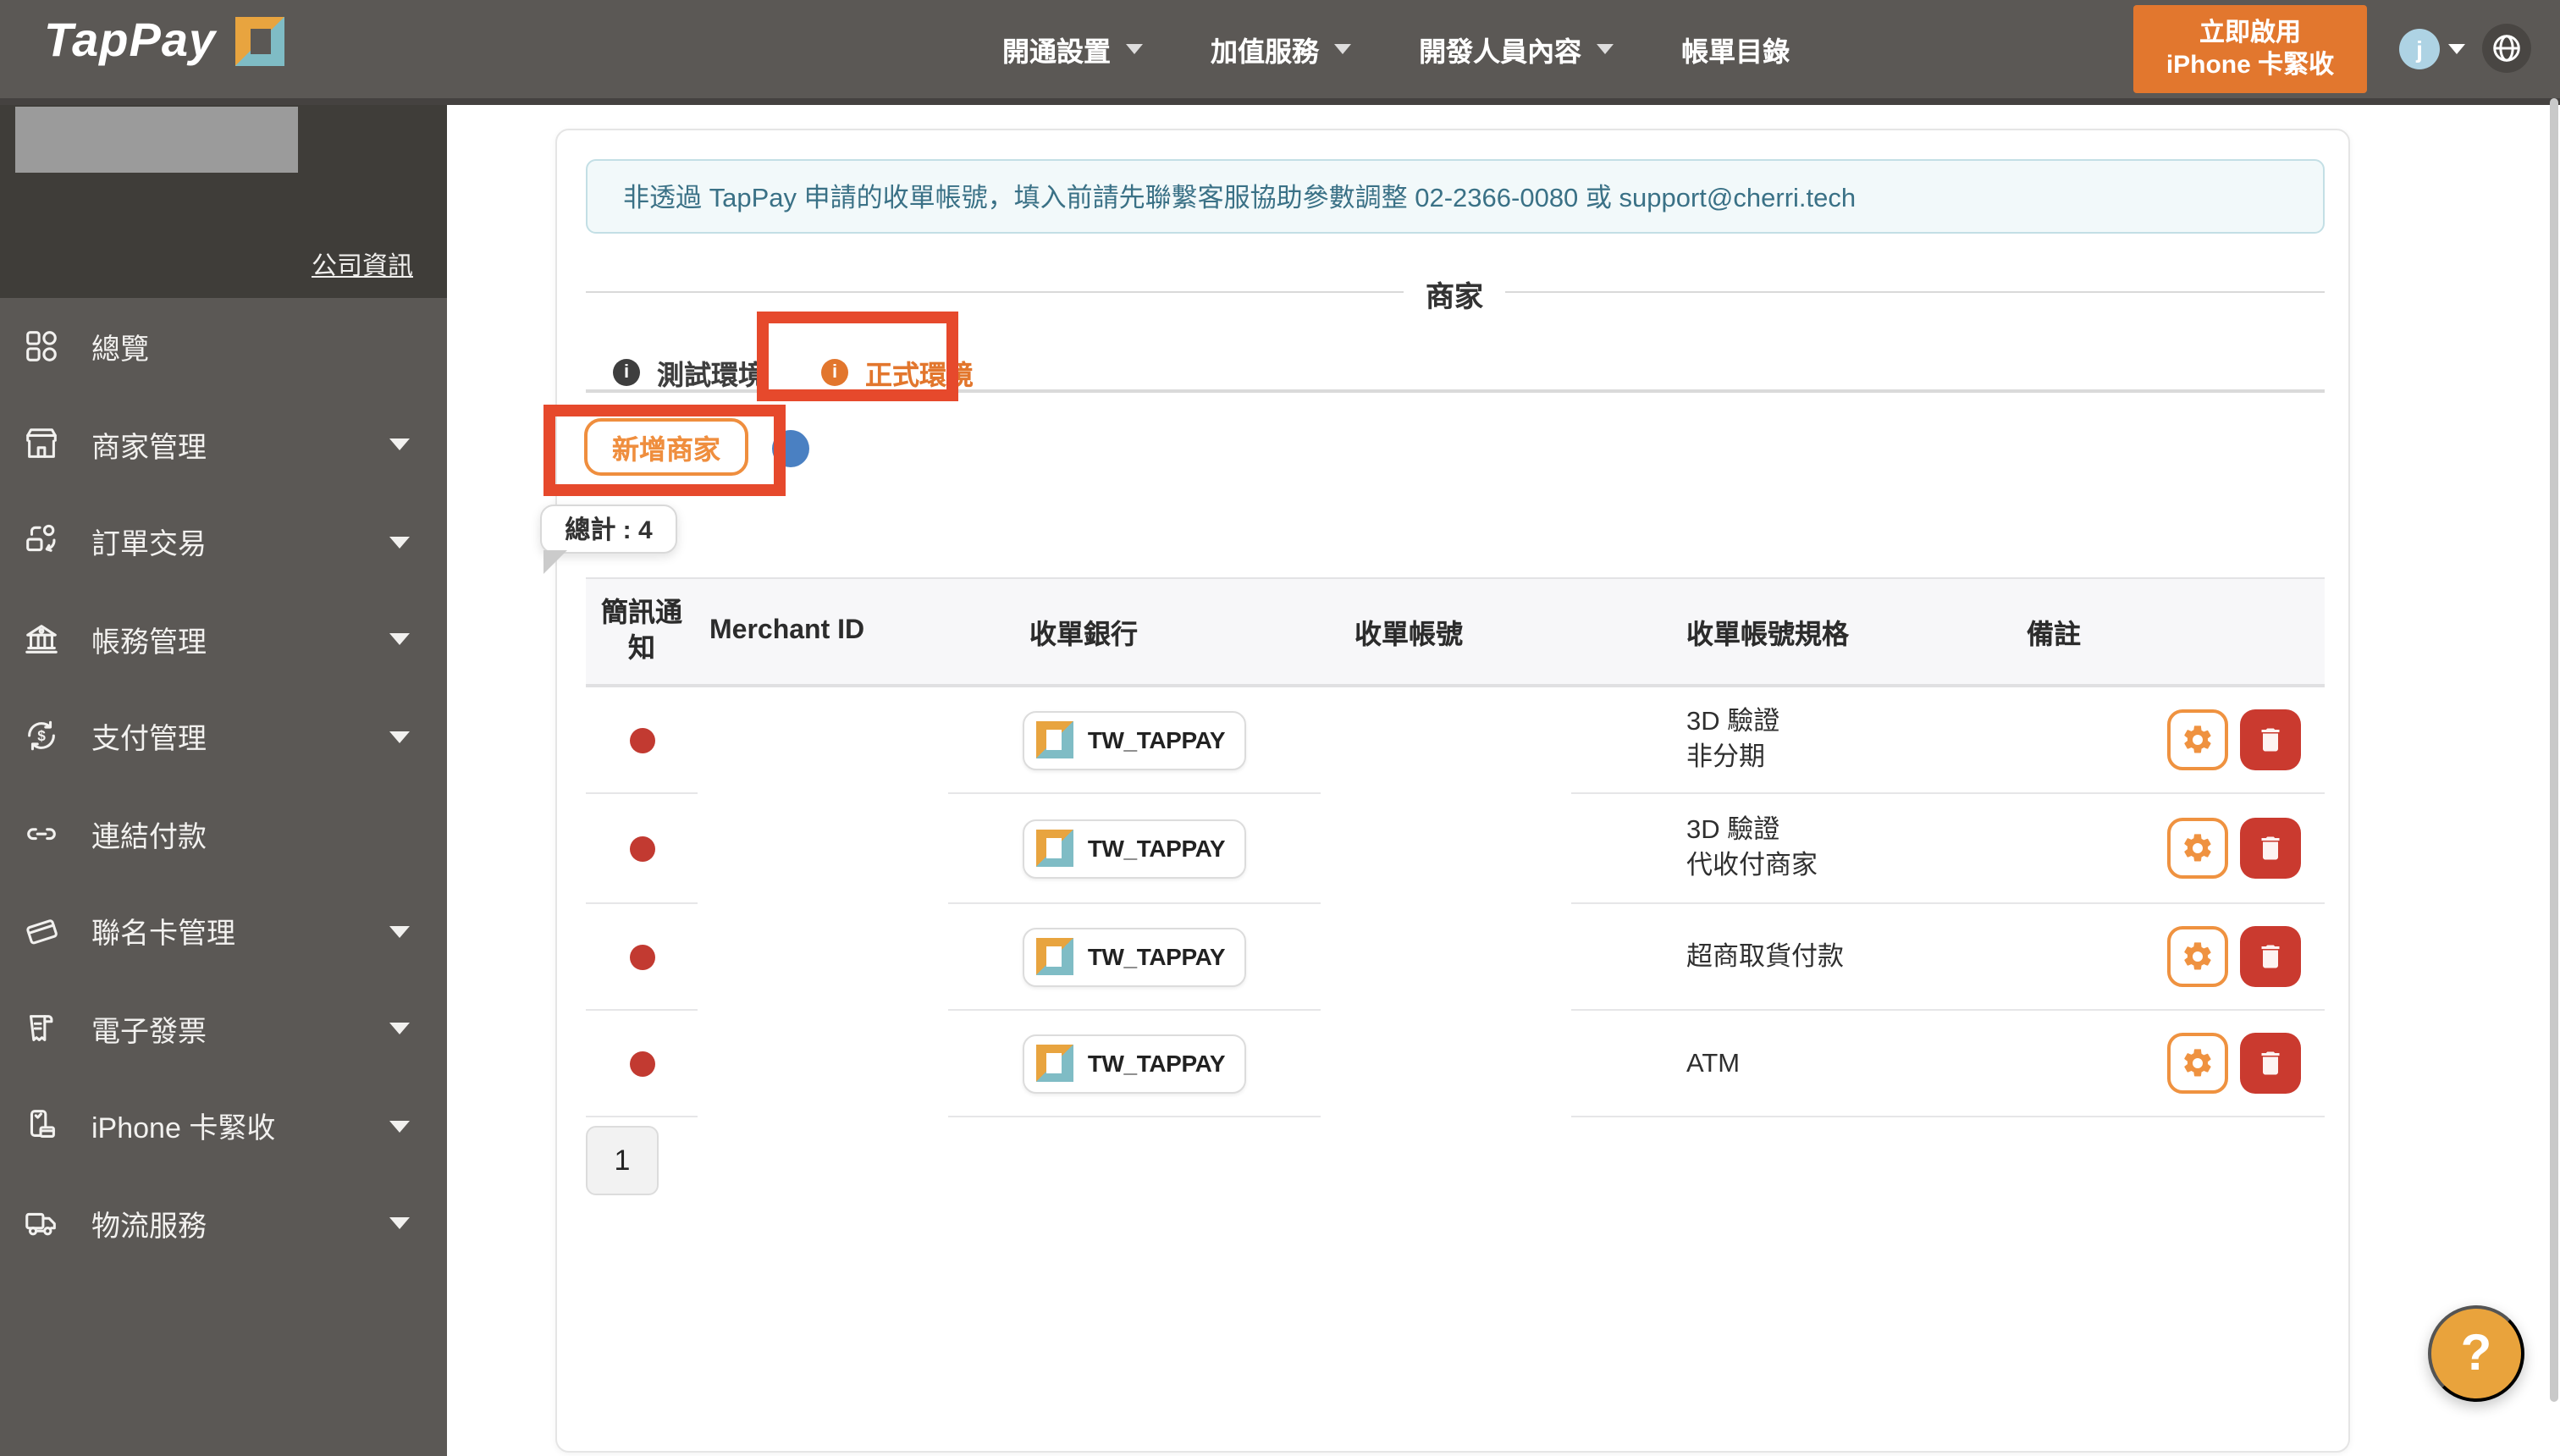  Describe the element at coordinates (223, 444) in the screenshot. I see `sidebar-item-merchant-management: 商家管理` at that location.